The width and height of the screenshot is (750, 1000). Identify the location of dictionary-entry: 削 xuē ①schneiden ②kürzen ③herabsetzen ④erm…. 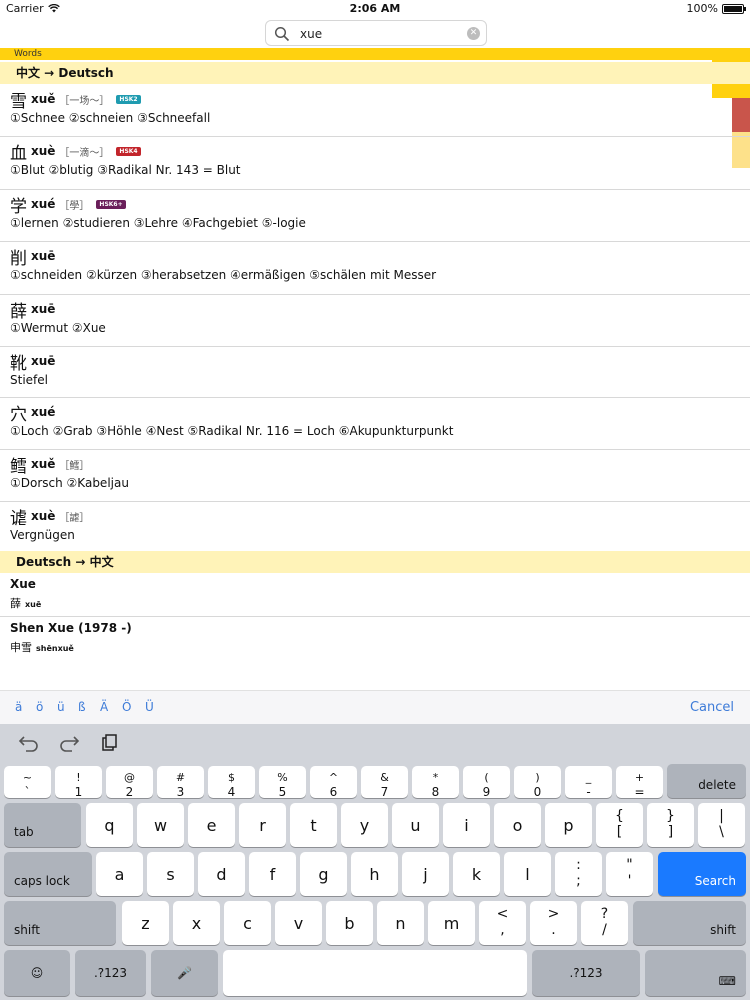
(375, 268).